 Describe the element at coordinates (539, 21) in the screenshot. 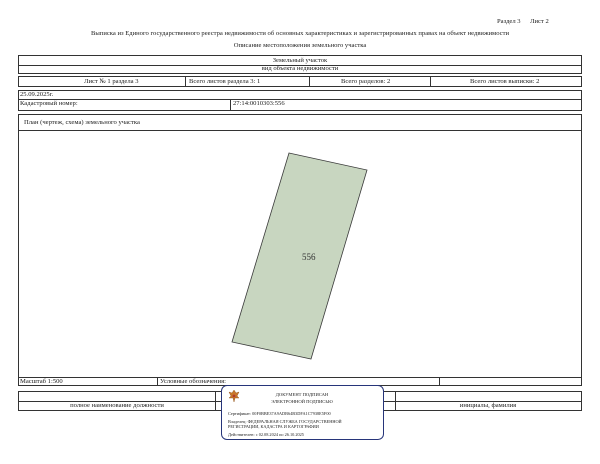

I see `sheet-label: Лист 2` at that location.